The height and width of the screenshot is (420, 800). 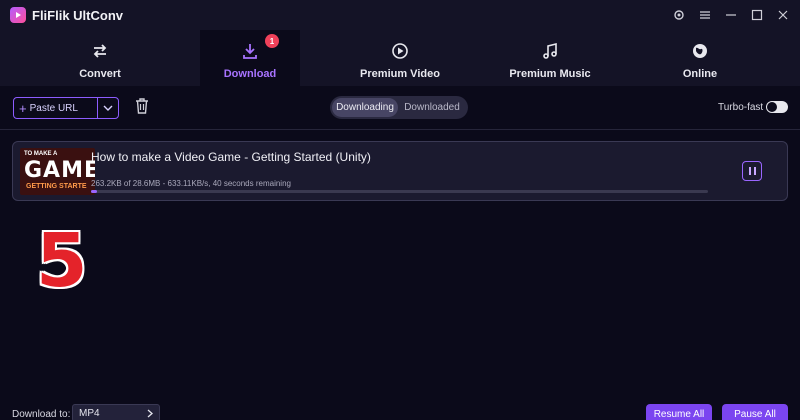 I want to click on play-circle-icon, so click(x=400, y=51).